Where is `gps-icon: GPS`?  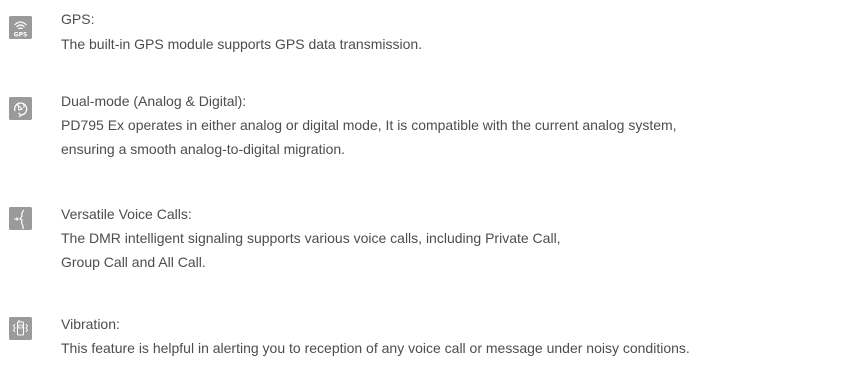 gps-icon: GPS is located at coordinates (20, 27).